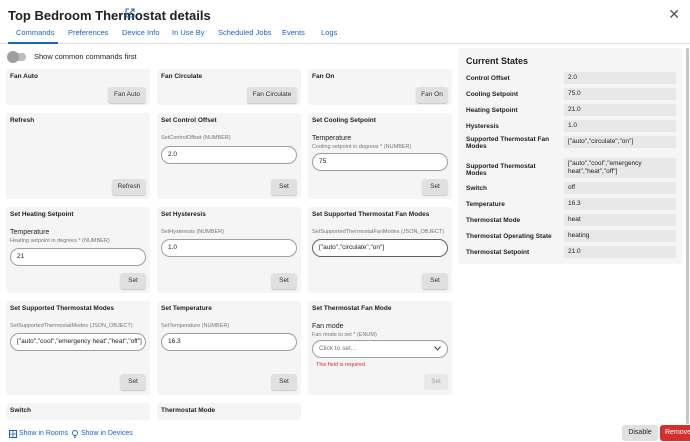  I want to click on state-name: Thermostat Operating State, so click(509, 236).